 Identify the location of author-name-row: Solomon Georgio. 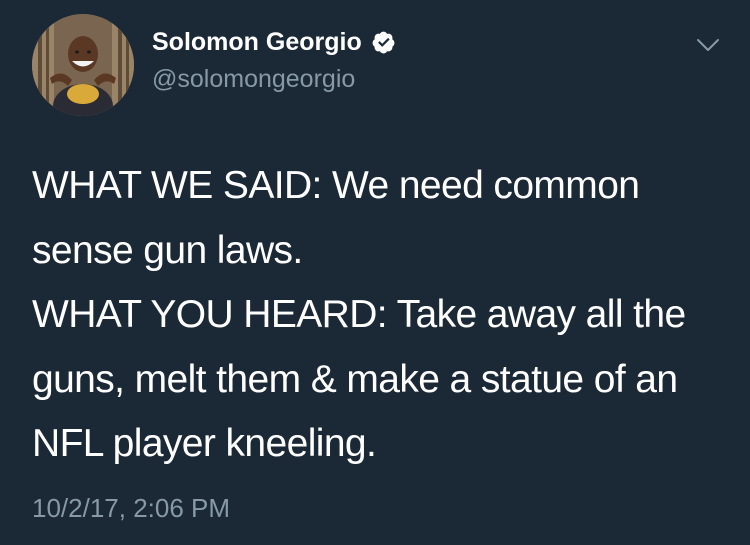
(274, 42).